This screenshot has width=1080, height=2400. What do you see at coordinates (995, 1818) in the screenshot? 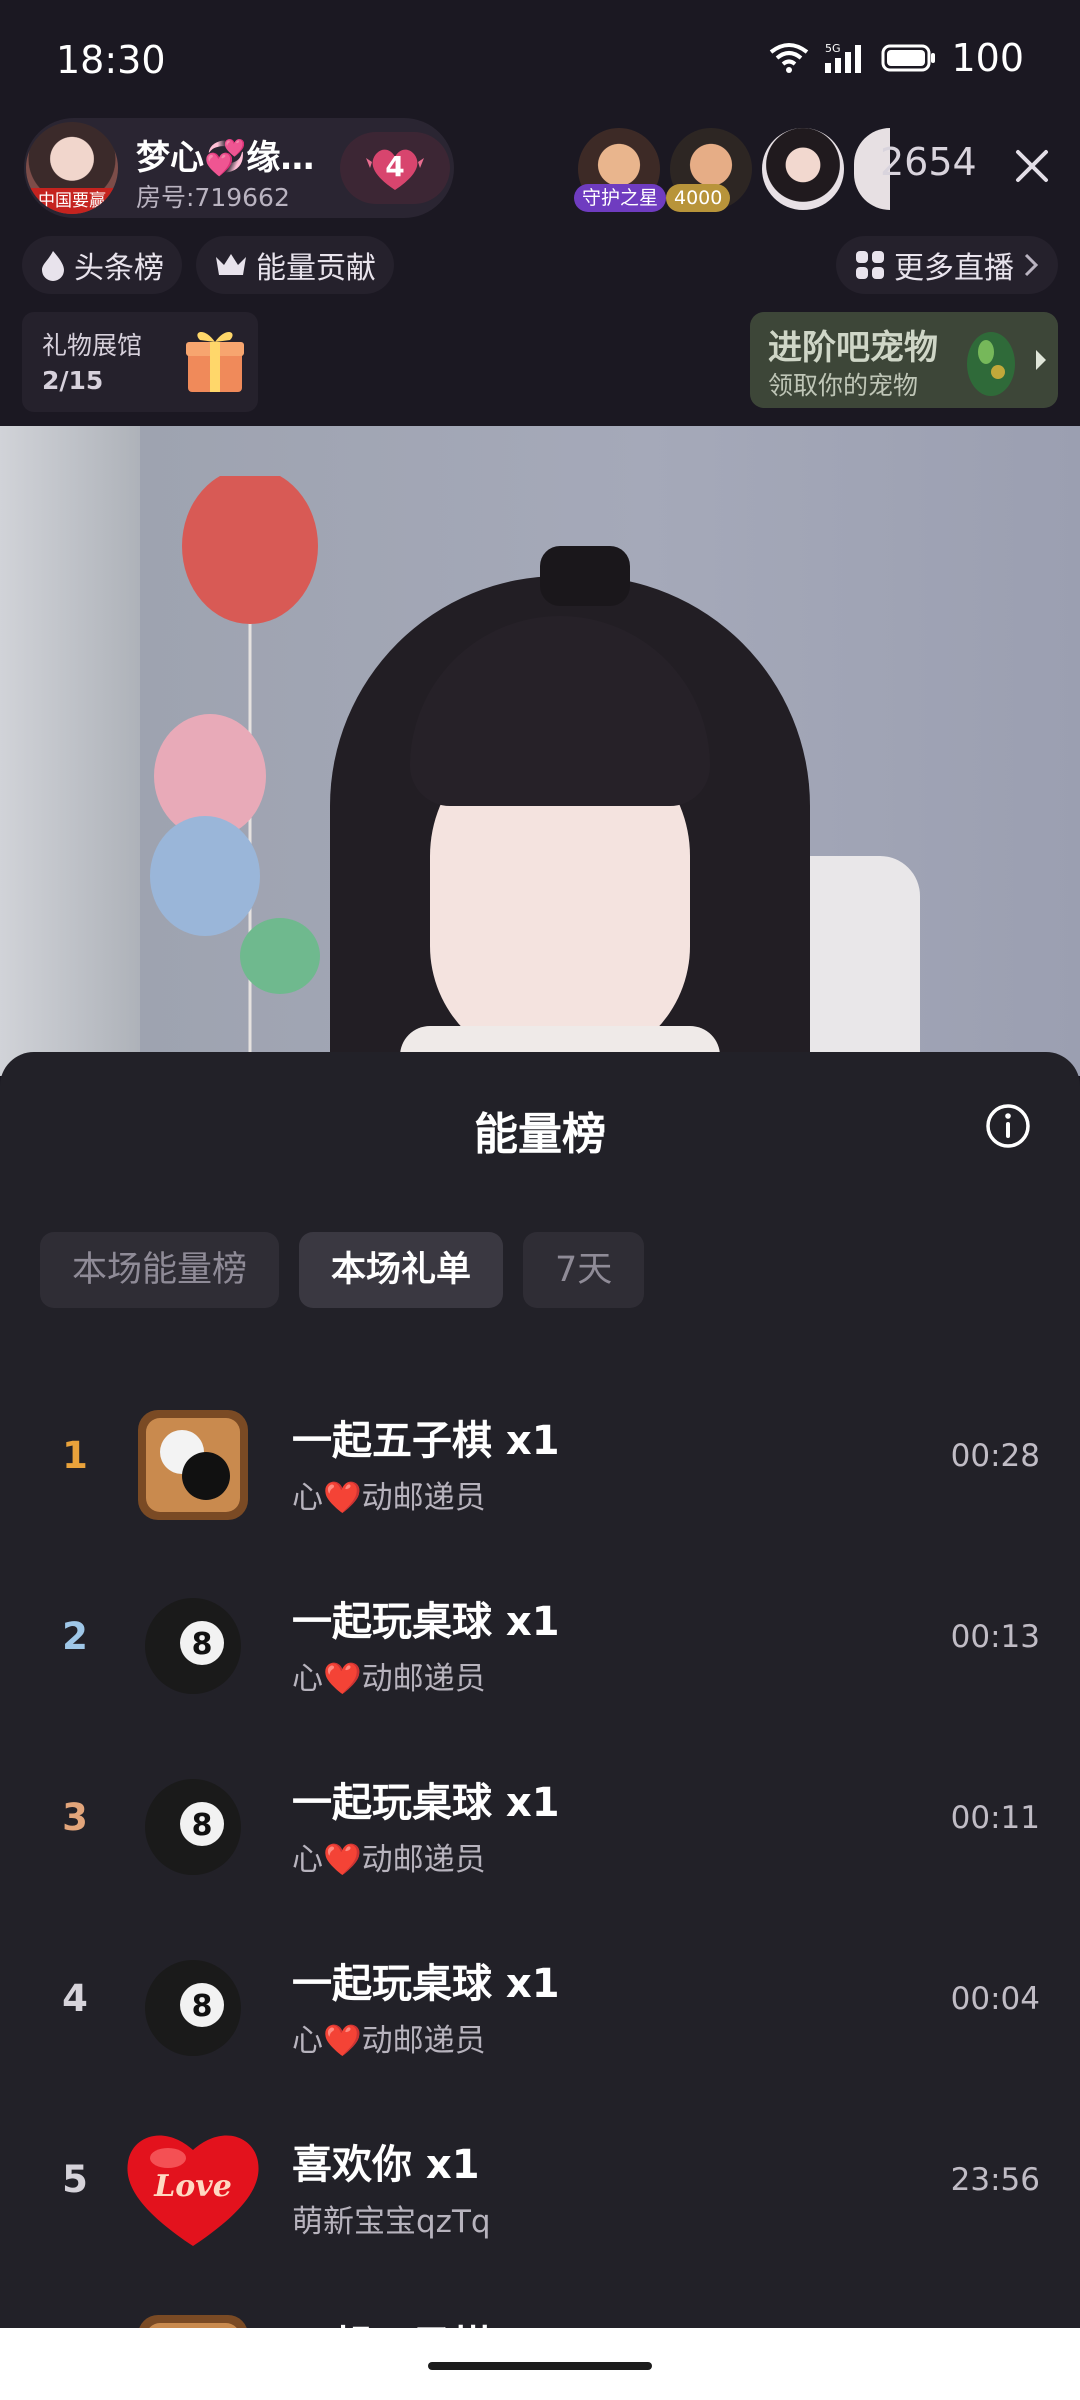
I see `gift-time: 00:11` at bounding box center [995, 1818].